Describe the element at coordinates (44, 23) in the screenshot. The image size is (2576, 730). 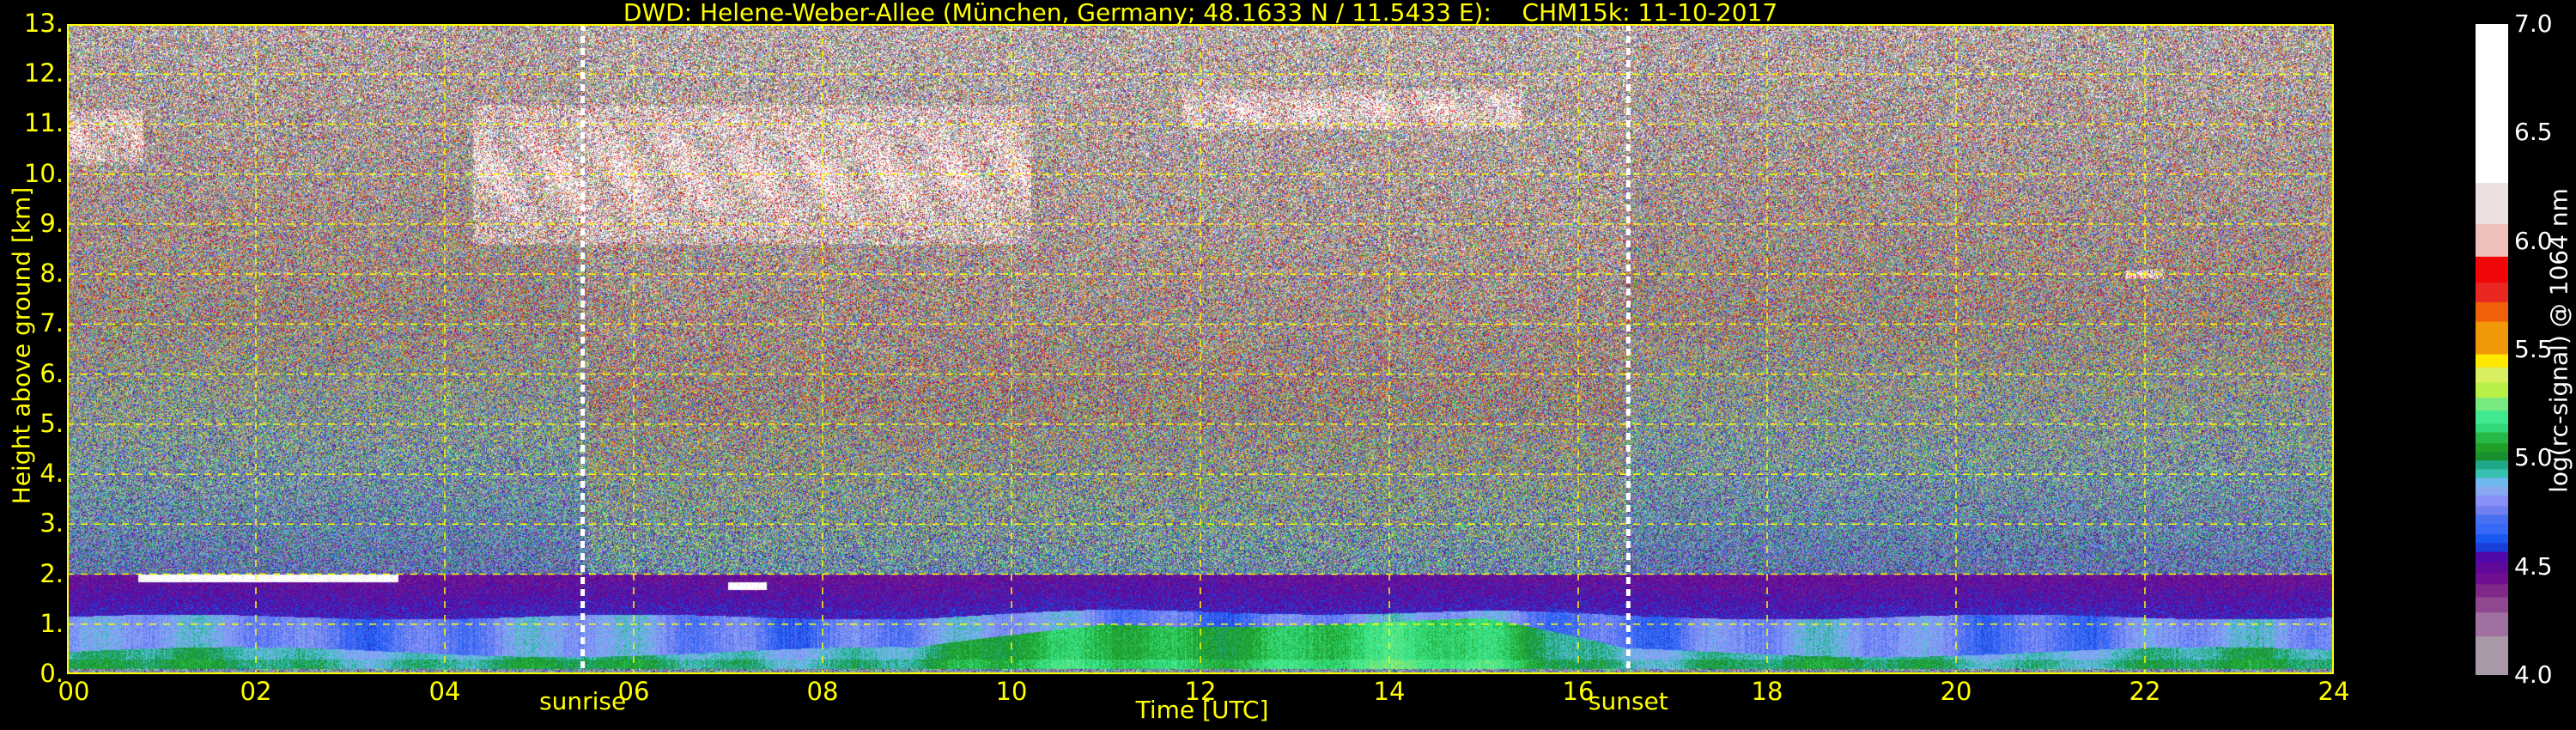
I see `y-tick-label: 13.` at that location.